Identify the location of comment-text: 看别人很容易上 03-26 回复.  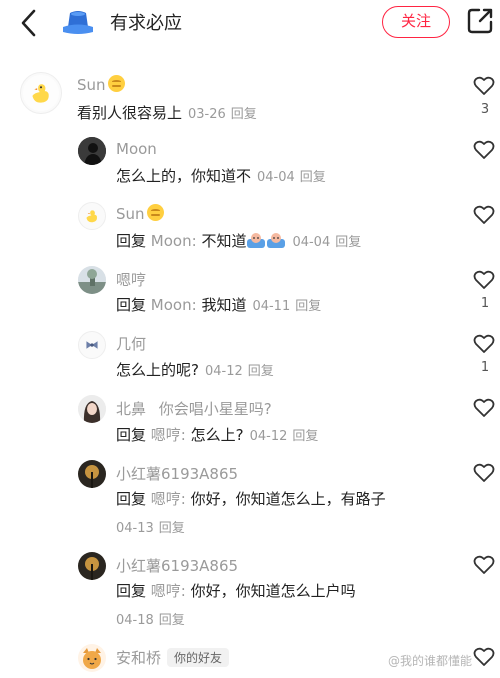
(167, 113).